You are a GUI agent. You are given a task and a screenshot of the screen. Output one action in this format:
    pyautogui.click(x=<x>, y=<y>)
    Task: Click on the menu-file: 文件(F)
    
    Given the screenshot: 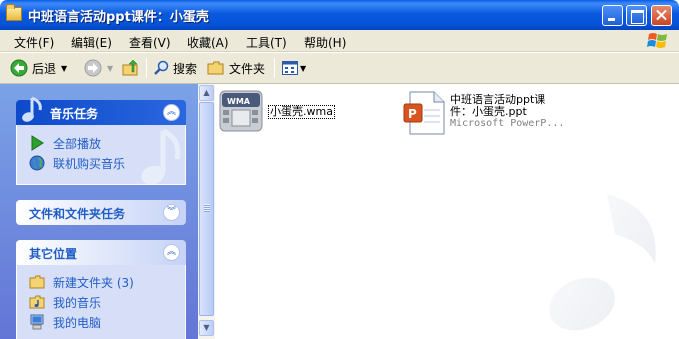 What is the action you would take?
    pyautogui.click(x=34, y=42)
    